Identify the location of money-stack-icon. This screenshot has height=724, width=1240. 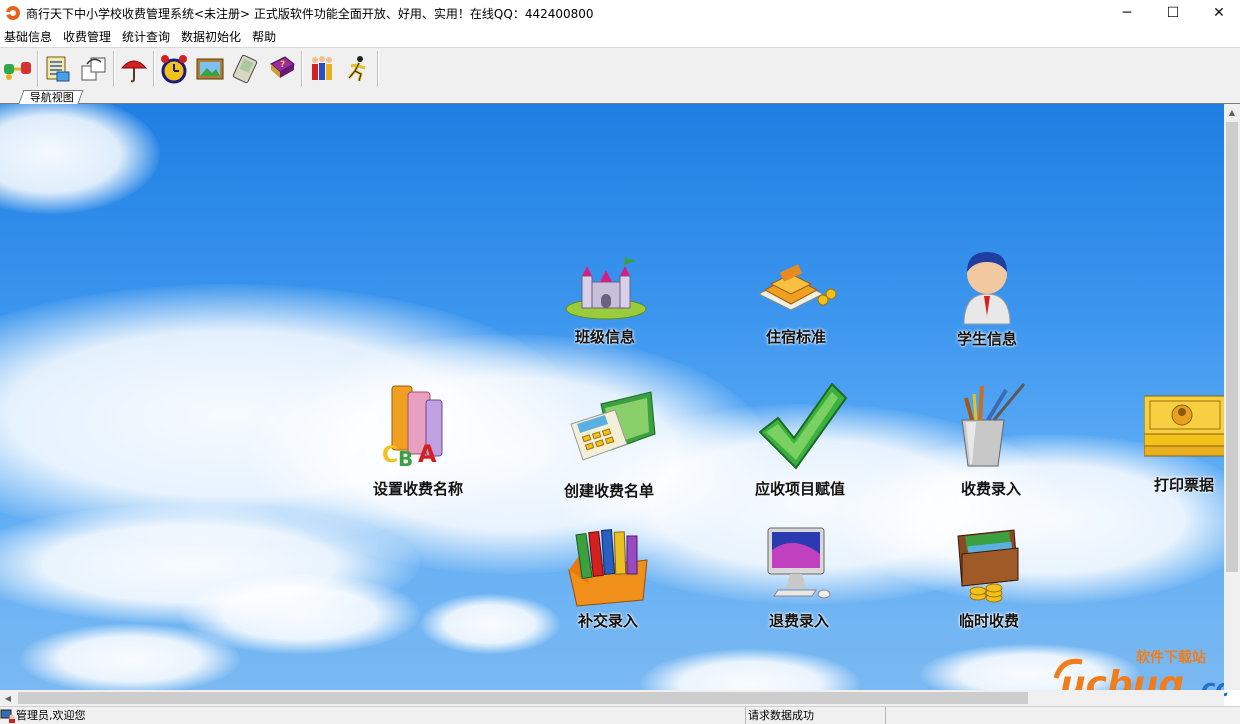
(796, 295).